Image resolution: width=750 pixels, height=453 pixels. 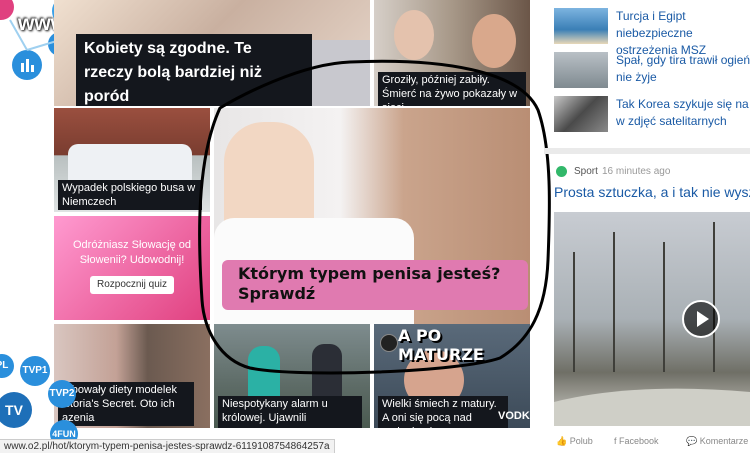 What do you see at coordinates (561, 171) in the screenshot?
I see `video-category-icon` at bounding box center [561, 171].